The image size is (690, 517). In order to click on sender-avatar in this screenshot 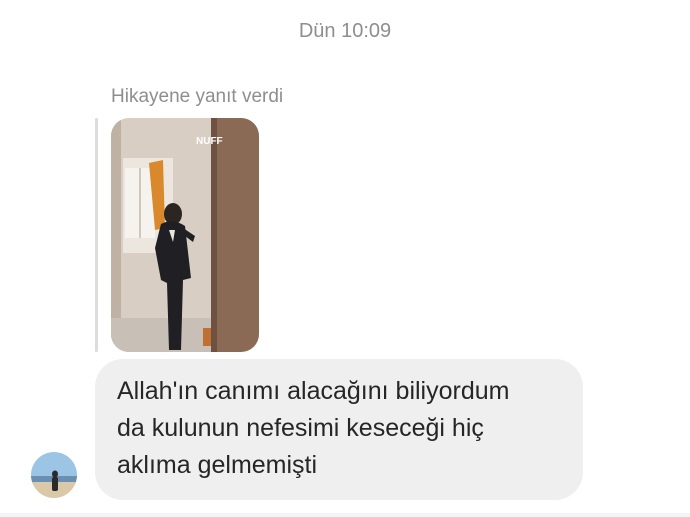, I will do `click(54, 475)`.